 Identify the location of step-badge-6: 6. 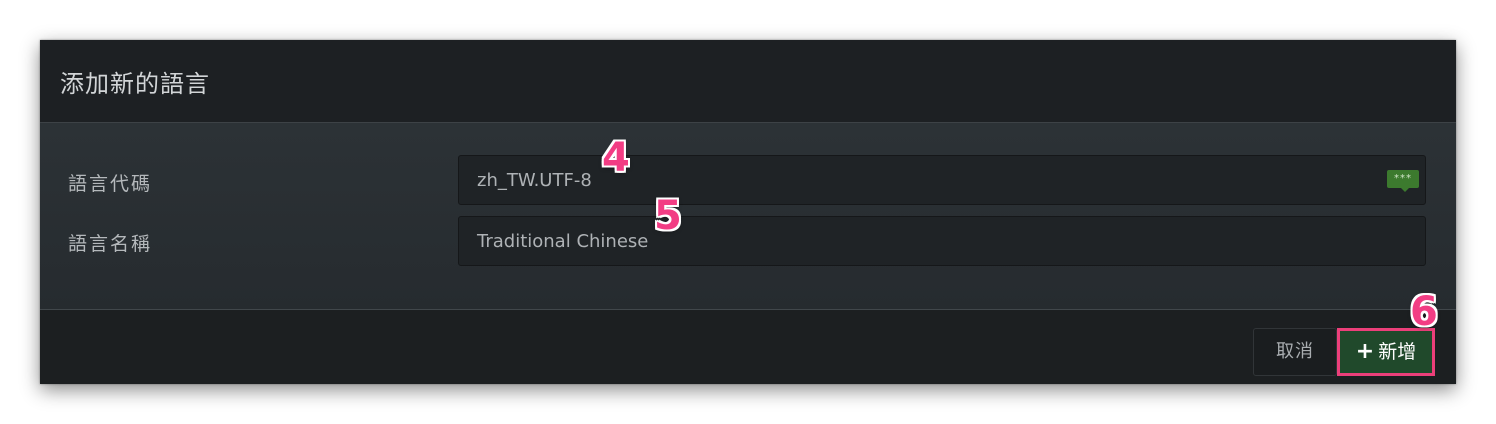
(1424, 312).